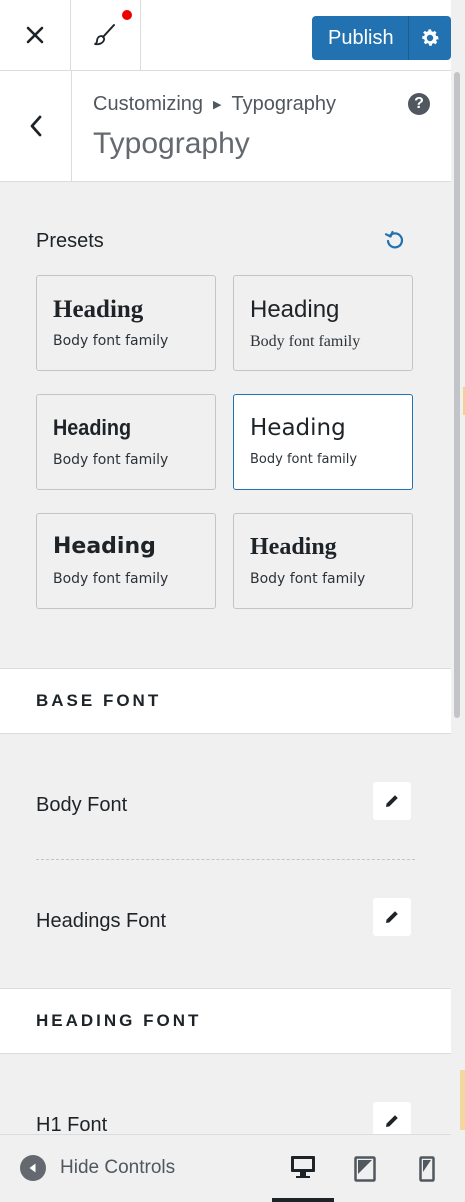 This screenshot has width=465, height=1202. Describe the element at coordinates (126, 561) in the screenshot. I see `preset-card-5: Heading Body font family` at that location.